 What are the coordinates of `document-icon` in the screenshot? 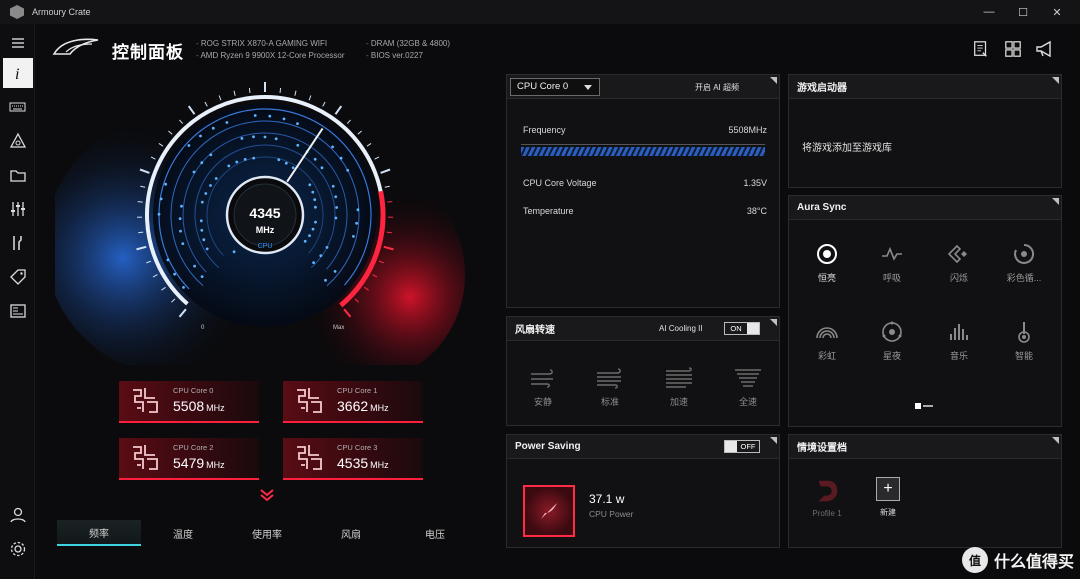 It's located at (980, 49).